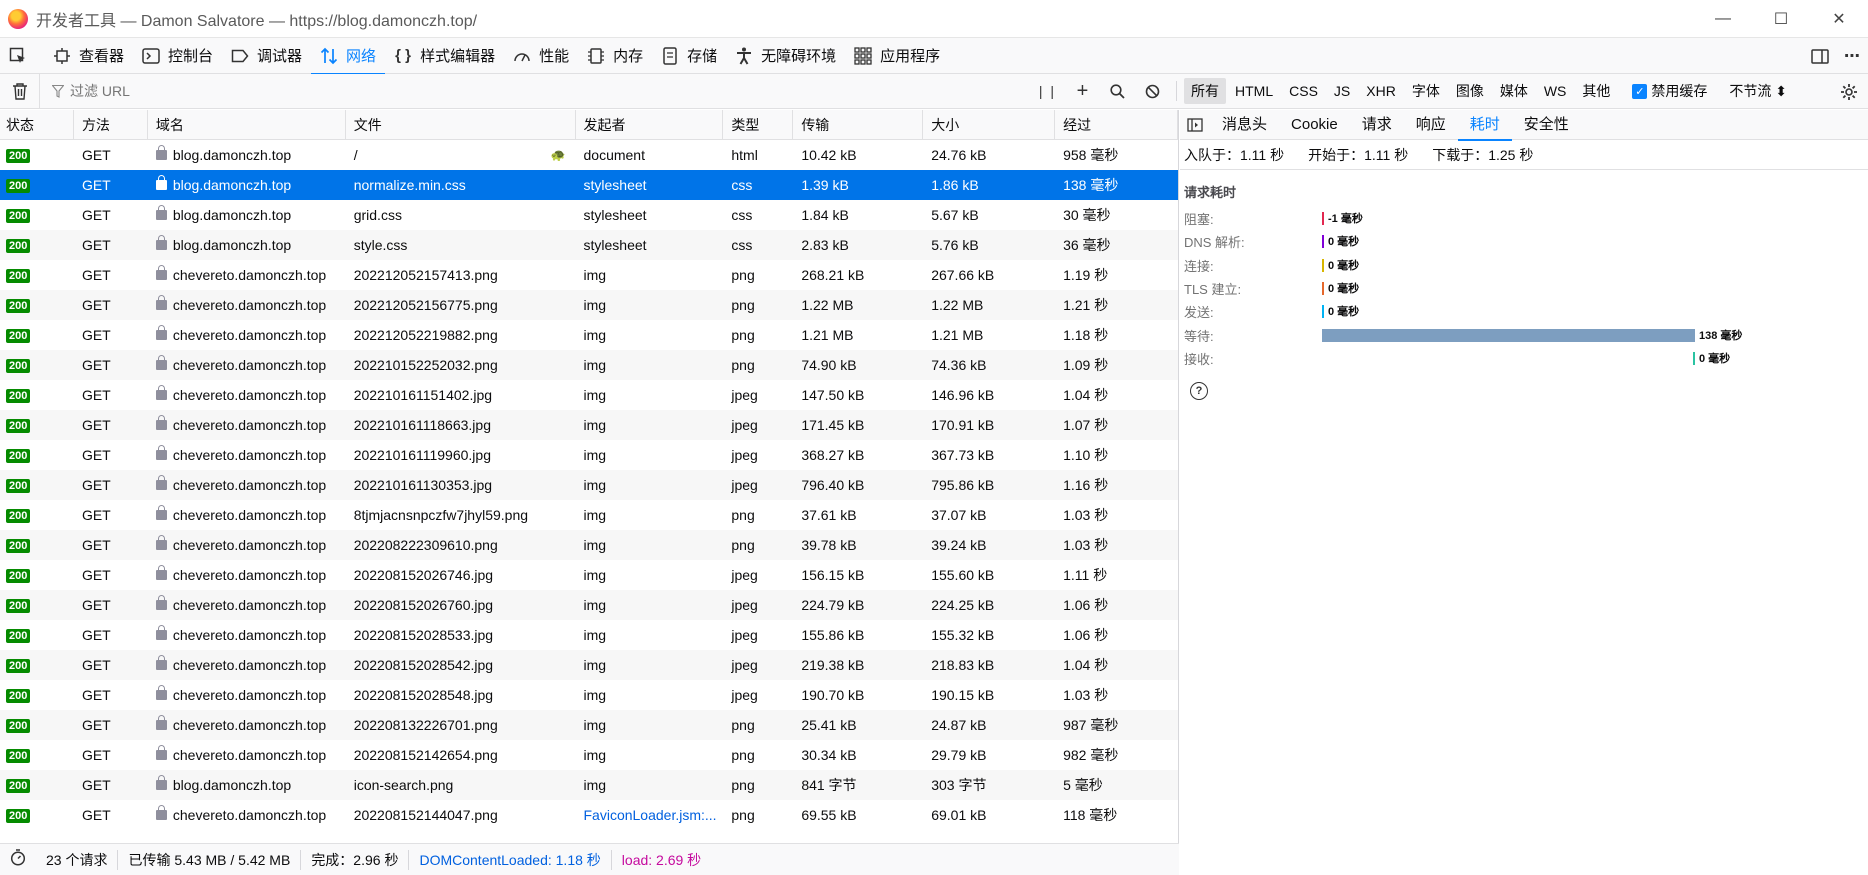 The image size is (1868, 875). I want to click on type-cell: png, so click(743, 785).